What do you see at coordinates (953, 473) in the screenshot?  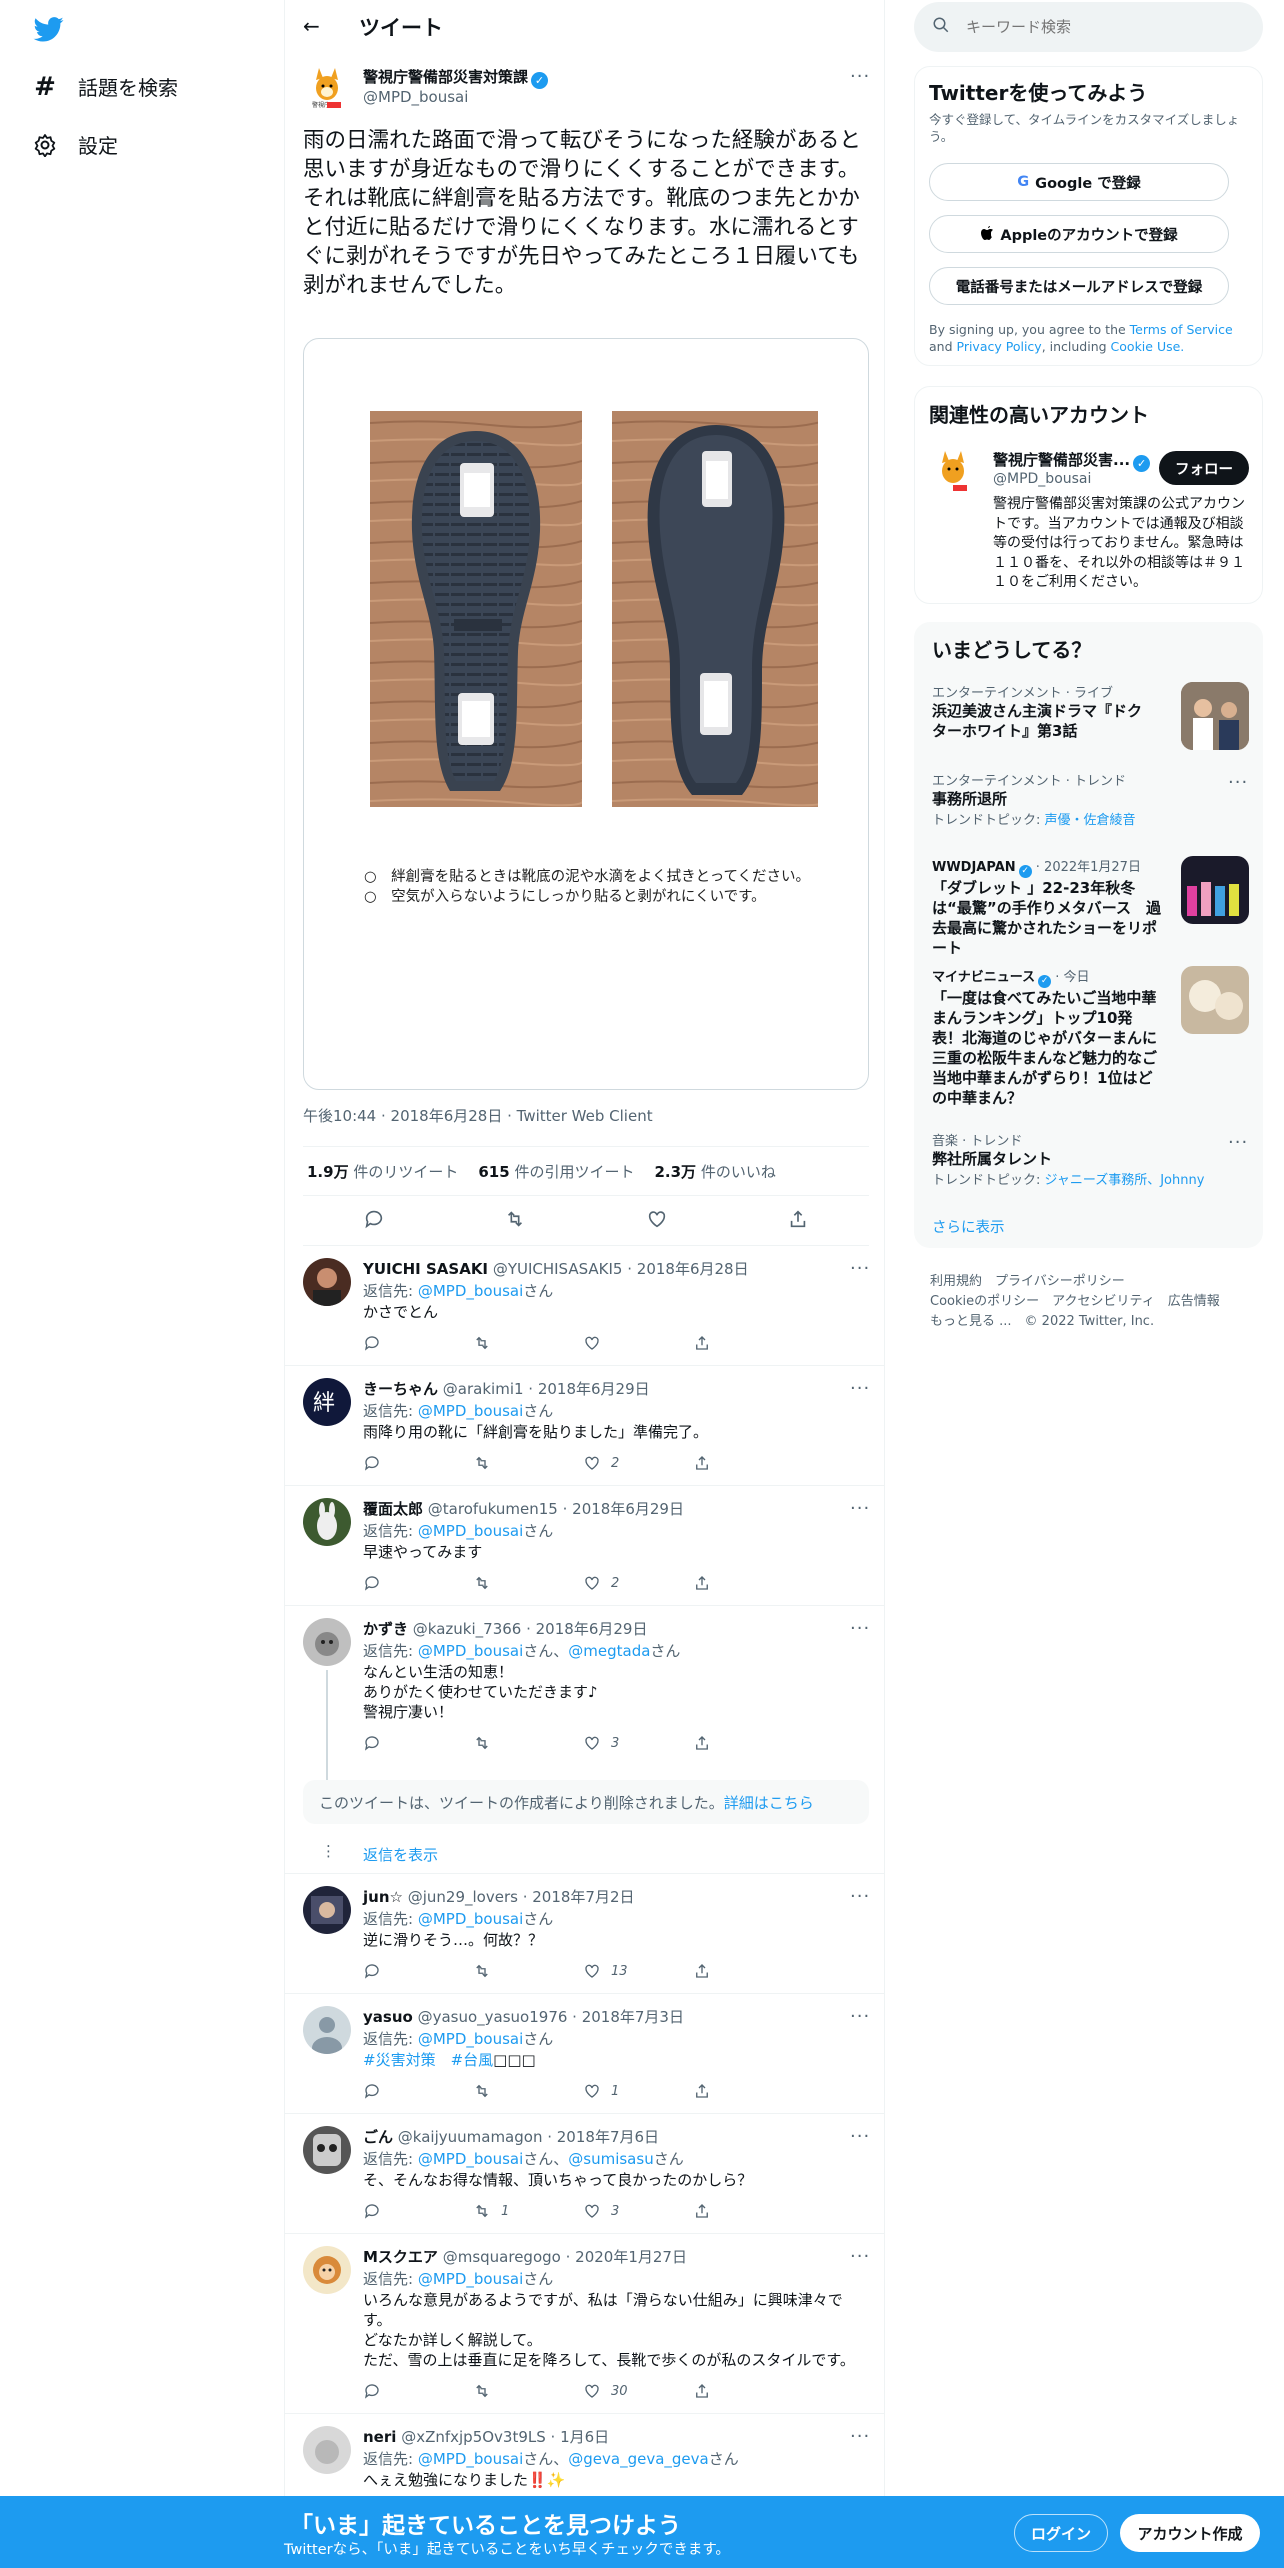 I see `related-avatar` at bounding box center [953, 473].